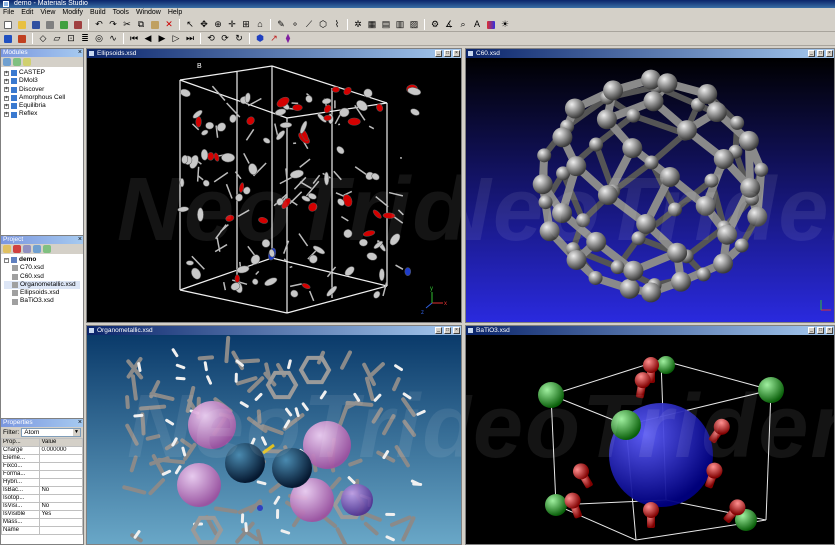 The width and height of the screenshot is (835, 545). What do you see at coordinates (57, 38) in the screenshot?
I see `build-surface-icon: ▱` at bounding box center [57, 38].